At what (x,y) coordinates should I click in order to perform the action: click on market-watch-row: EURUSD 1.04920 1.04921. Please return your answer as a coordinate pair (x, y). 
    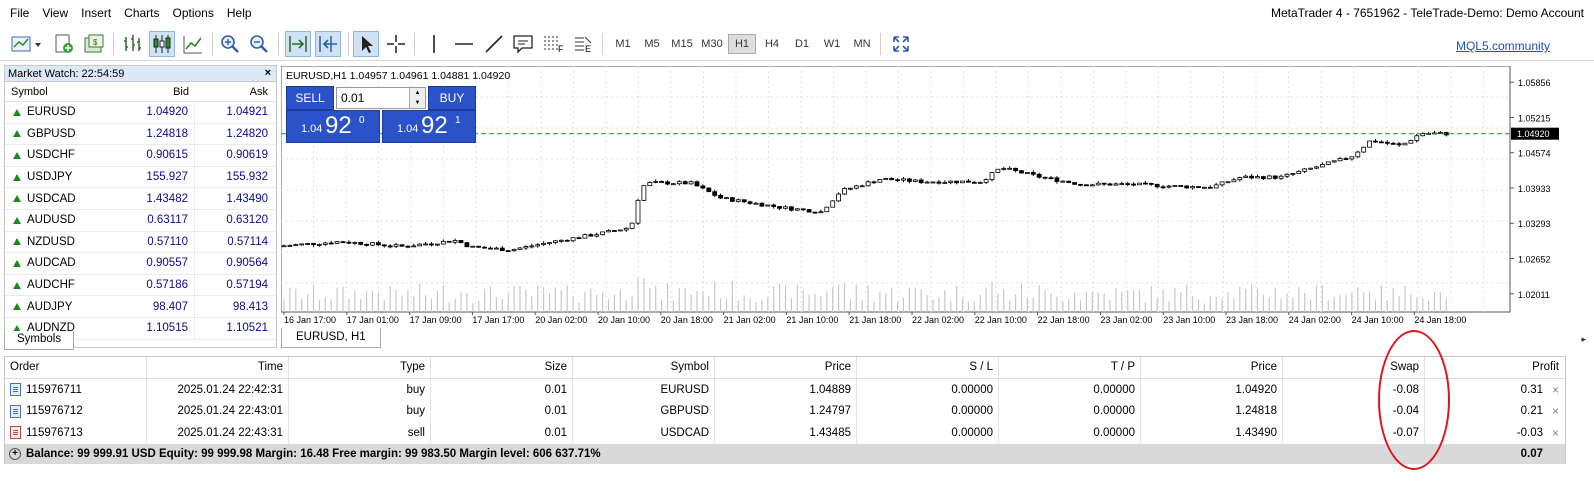
    Looking at the image, I should click on (140, 113).